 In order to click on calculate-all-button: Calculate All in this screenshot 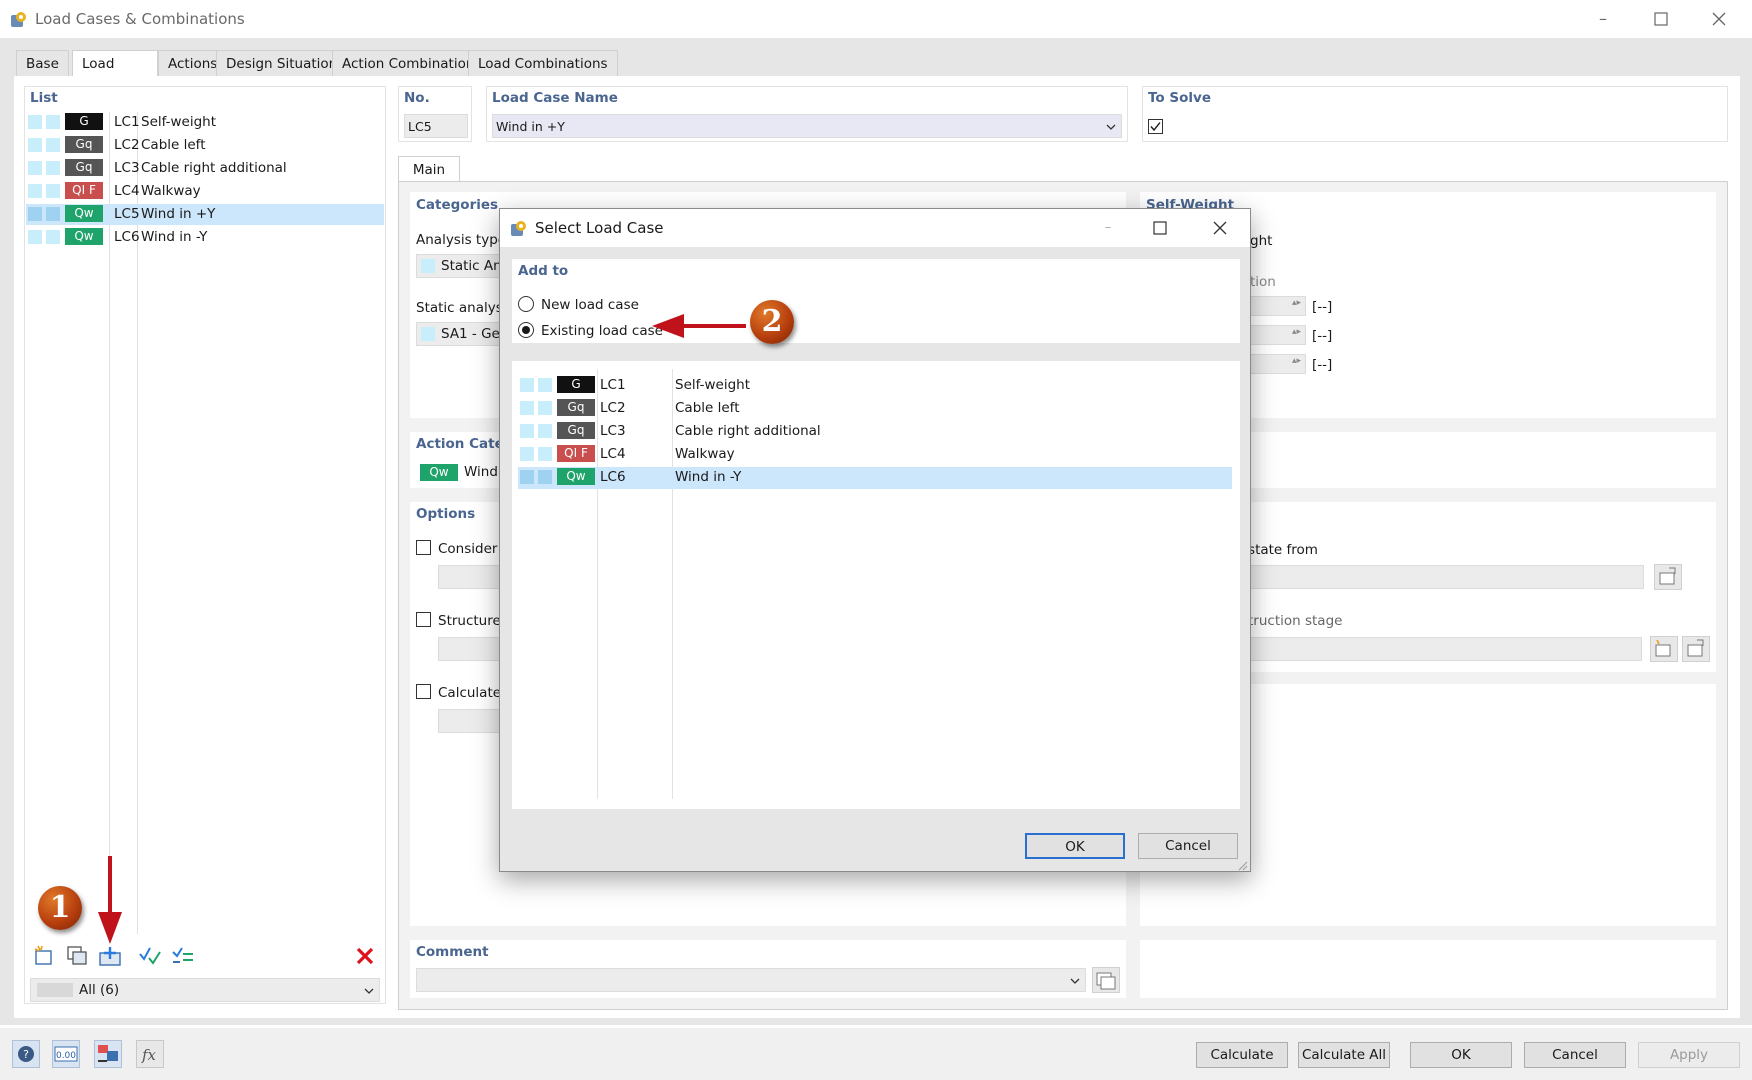, I will do `click(1344, 1055)`.